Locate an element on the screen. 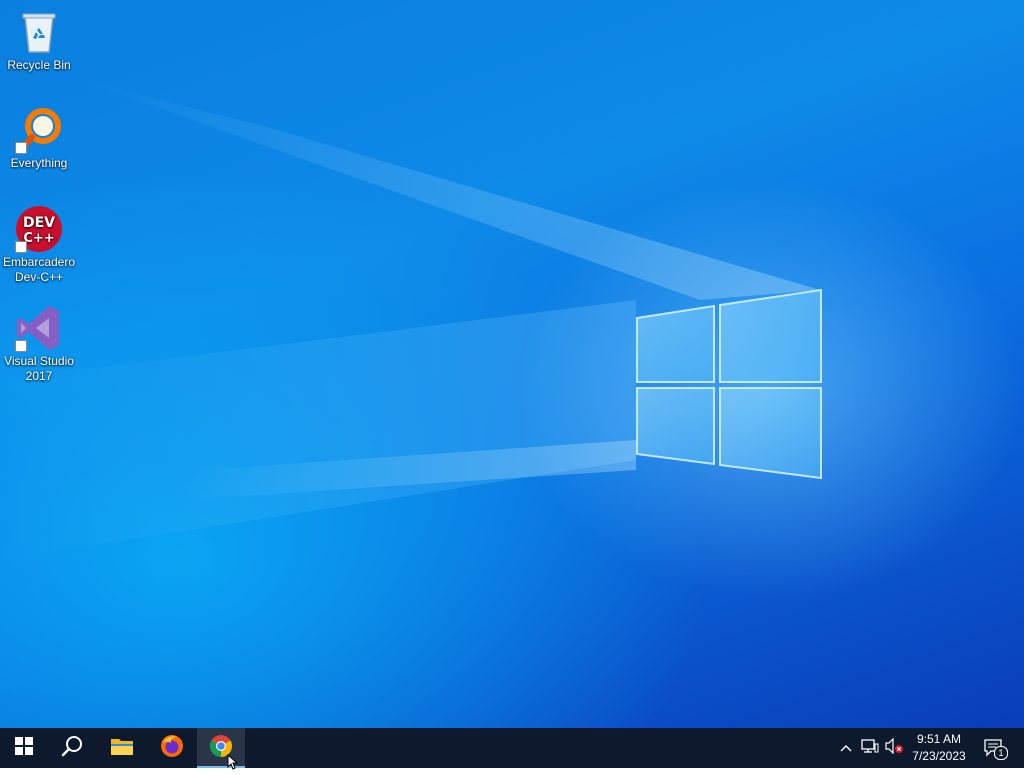  volume-button is located at coordinates (894, 748).